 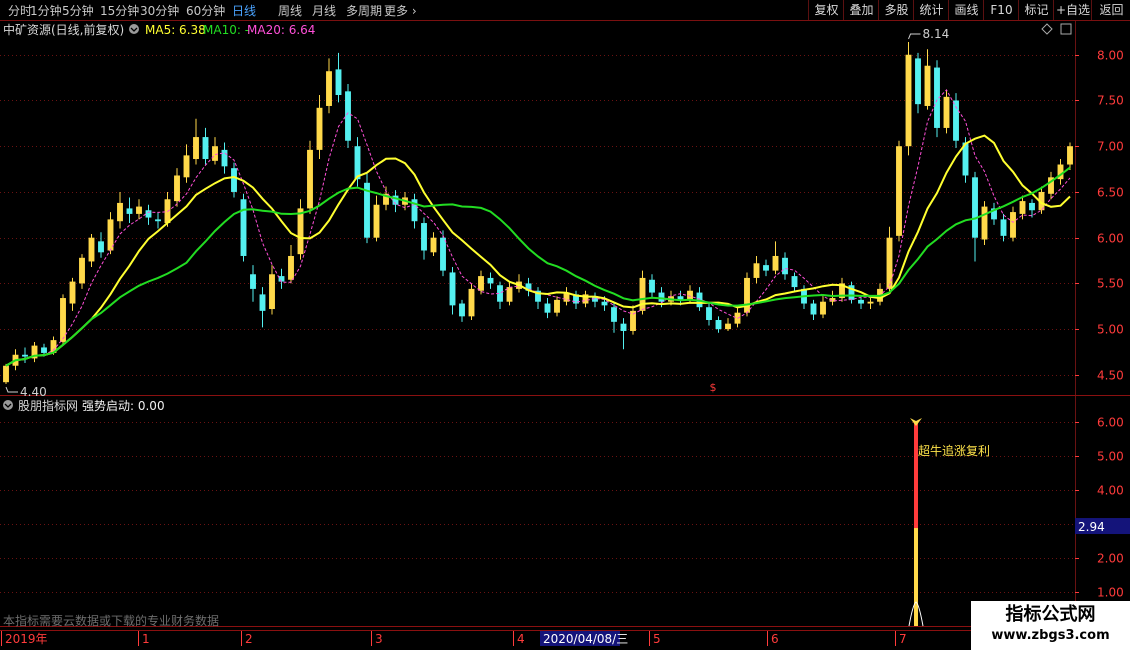 What do you see at coordinates (379, 639) in the screenshot?
I see `time-label-3: 3` at bounding box center [379, 639].